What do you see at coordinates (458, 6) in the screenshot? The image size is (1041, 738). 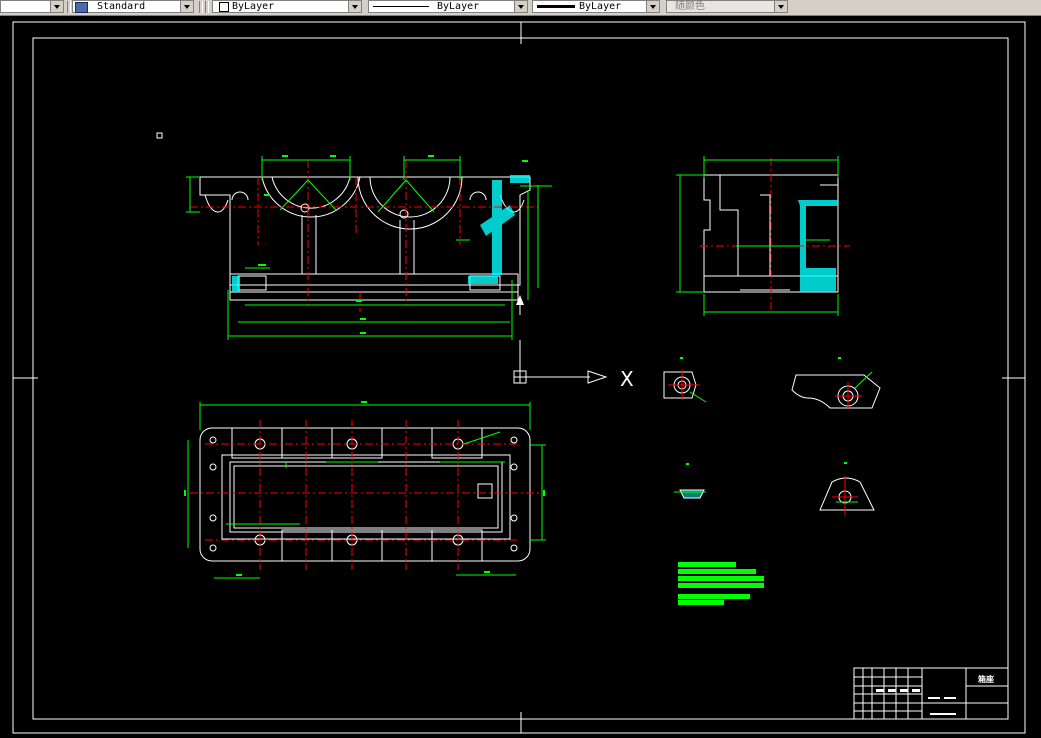 I see `linetype-control-value: ByLayer` at bounding box center [458, 6].